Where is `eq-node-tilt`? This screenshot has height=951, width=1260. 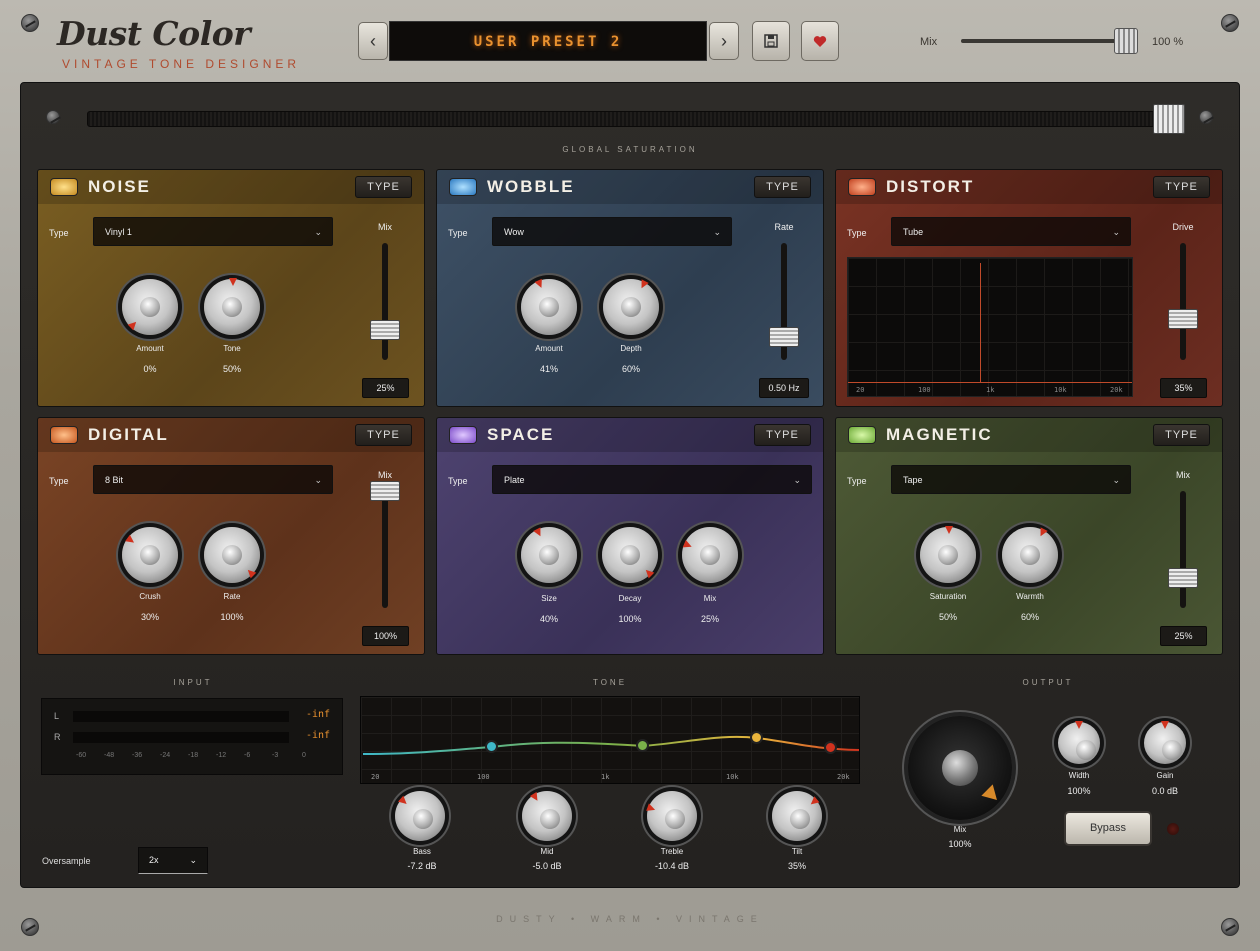 eq-node-tilt is located at coordinates (830, 747).